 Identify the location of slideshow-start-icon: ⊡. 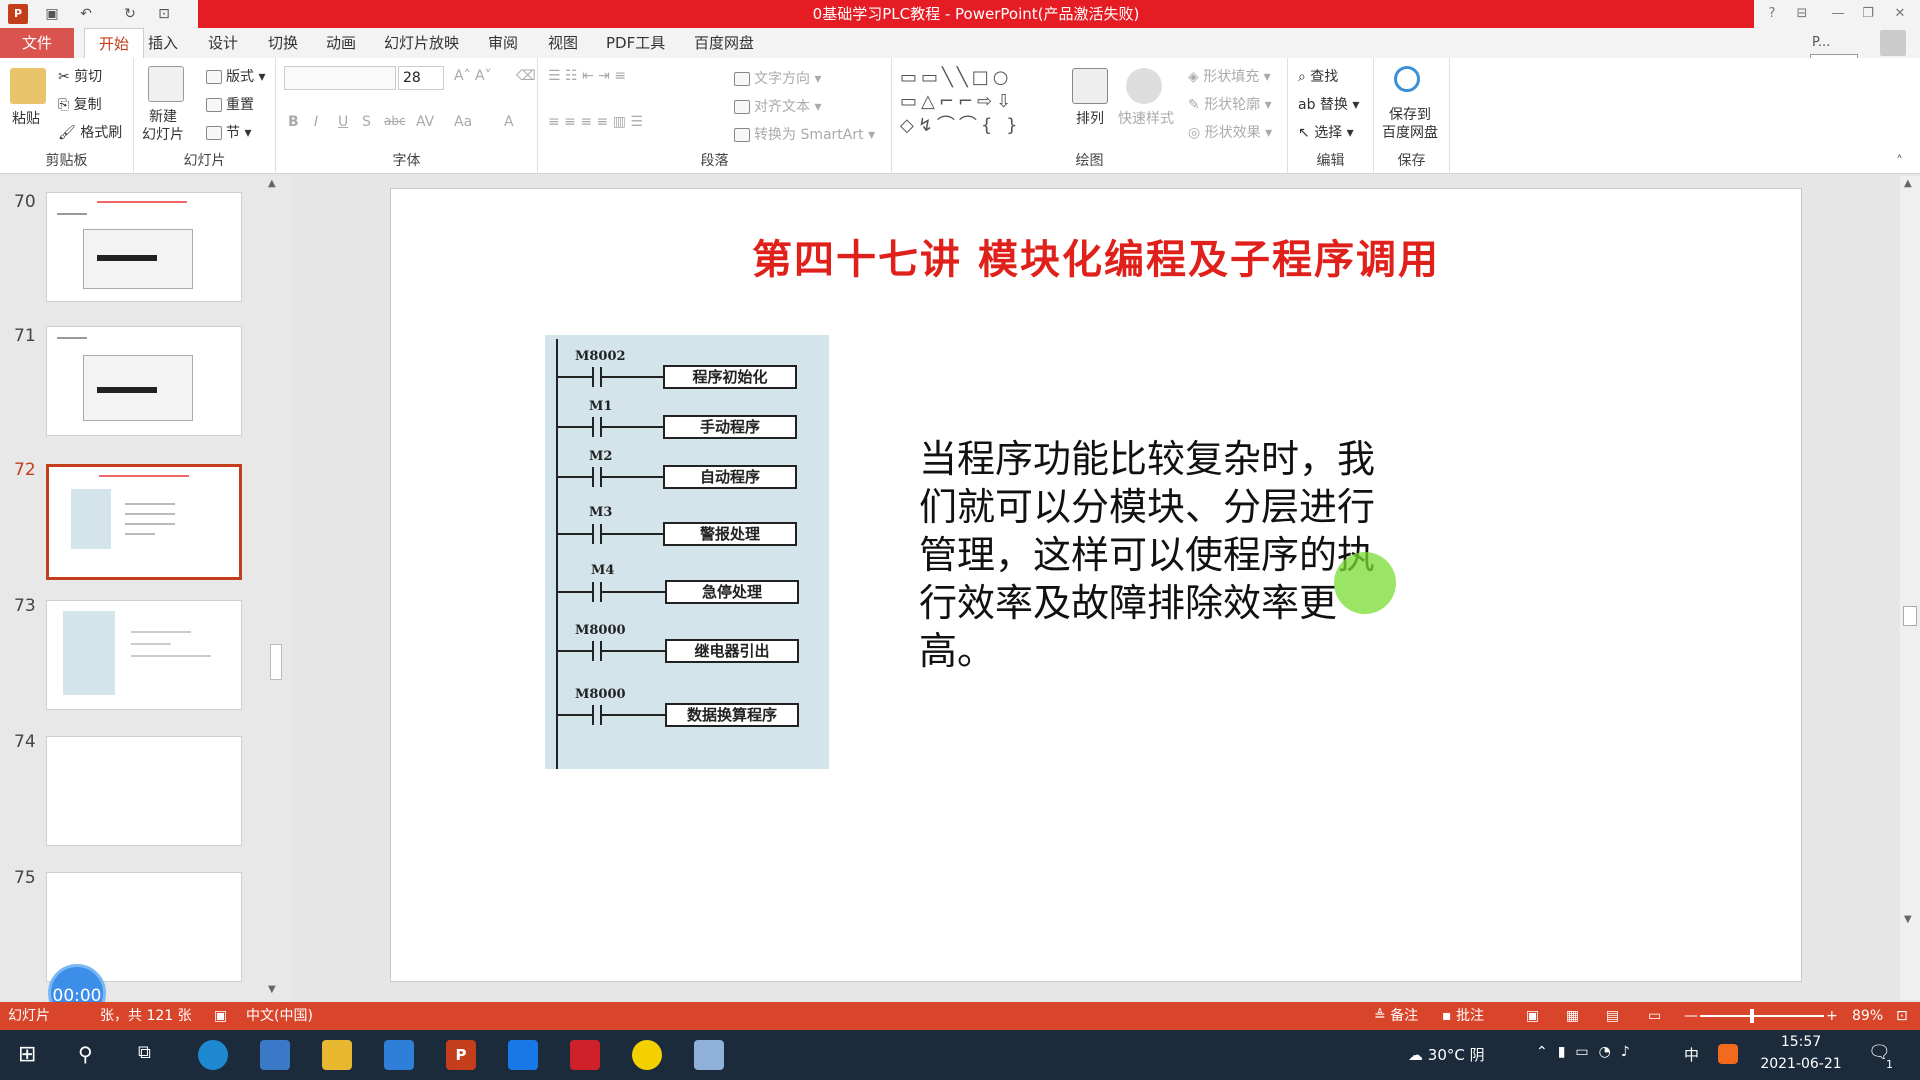
(164, 14).